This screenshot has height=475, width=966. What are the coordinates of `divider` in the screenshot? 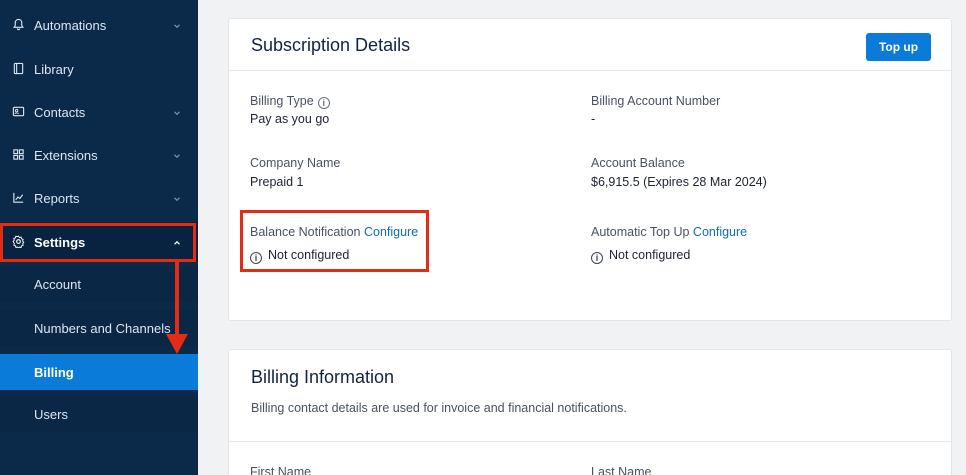 It's located at (590, 441).